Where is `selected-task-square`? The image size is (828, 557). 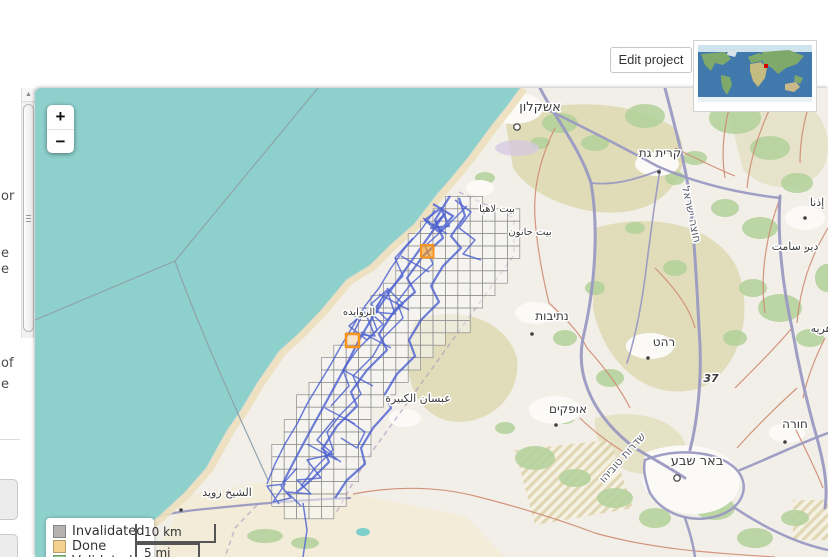 selected-task-square is located at coordinates (352, 340).